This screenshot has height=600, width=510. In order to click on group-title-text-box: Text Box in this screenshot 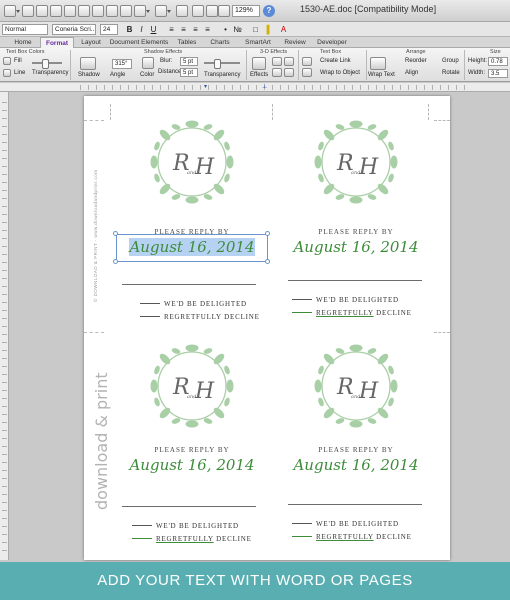, I will do `click(331, 52)`.